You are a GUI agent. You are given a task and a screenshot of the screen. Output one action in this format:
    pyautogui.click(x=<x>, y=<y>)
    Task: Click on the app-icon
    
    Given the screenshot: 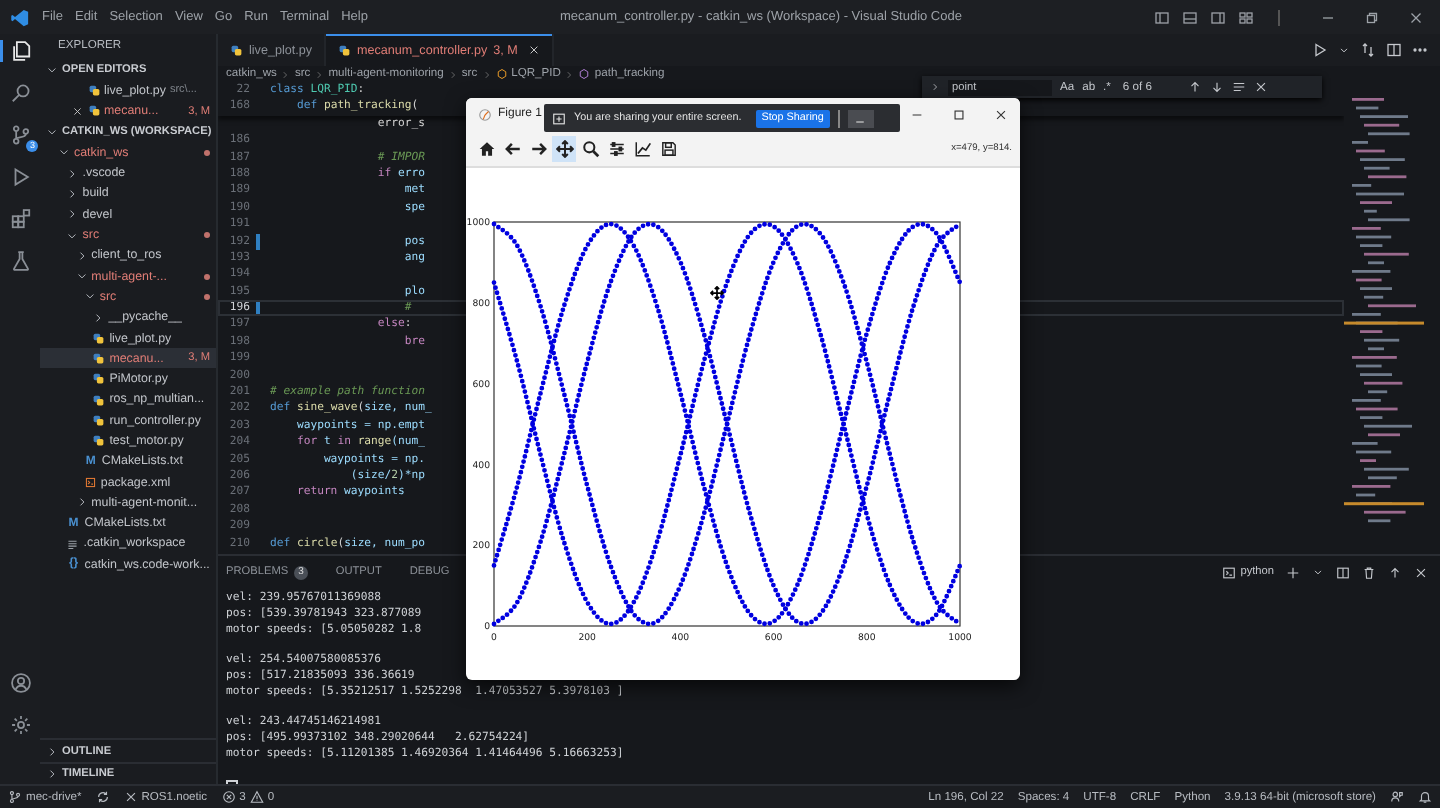 What is the action you would take?
    pyautogui.click(x=485, y=114)
    